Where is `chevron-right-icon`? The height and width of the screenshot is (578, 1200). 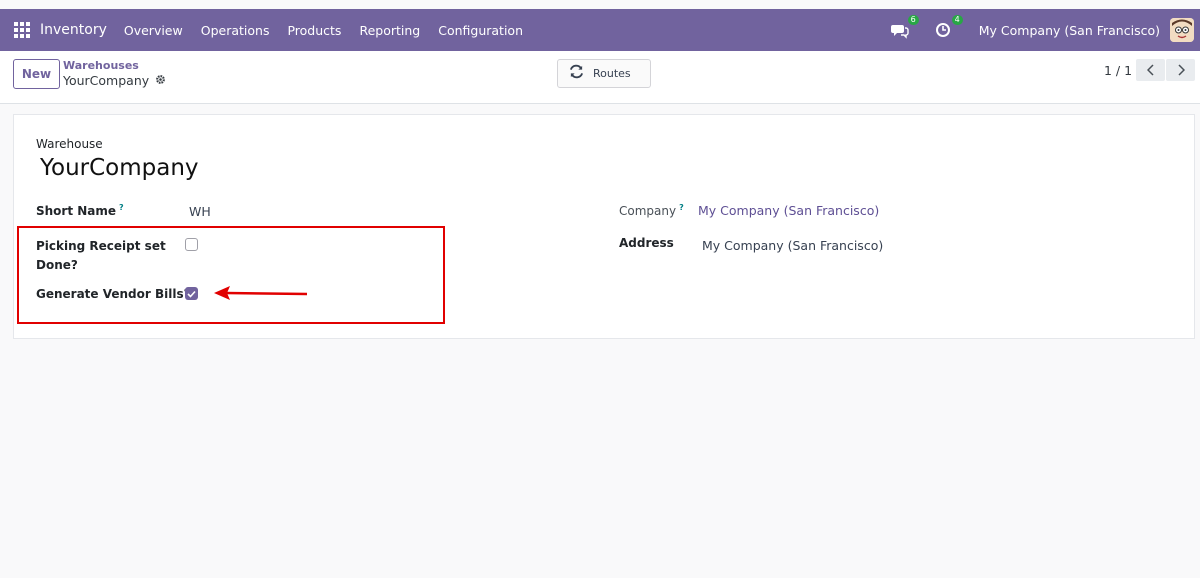
chevron-right-icon is located at coordinates (1181, 70).